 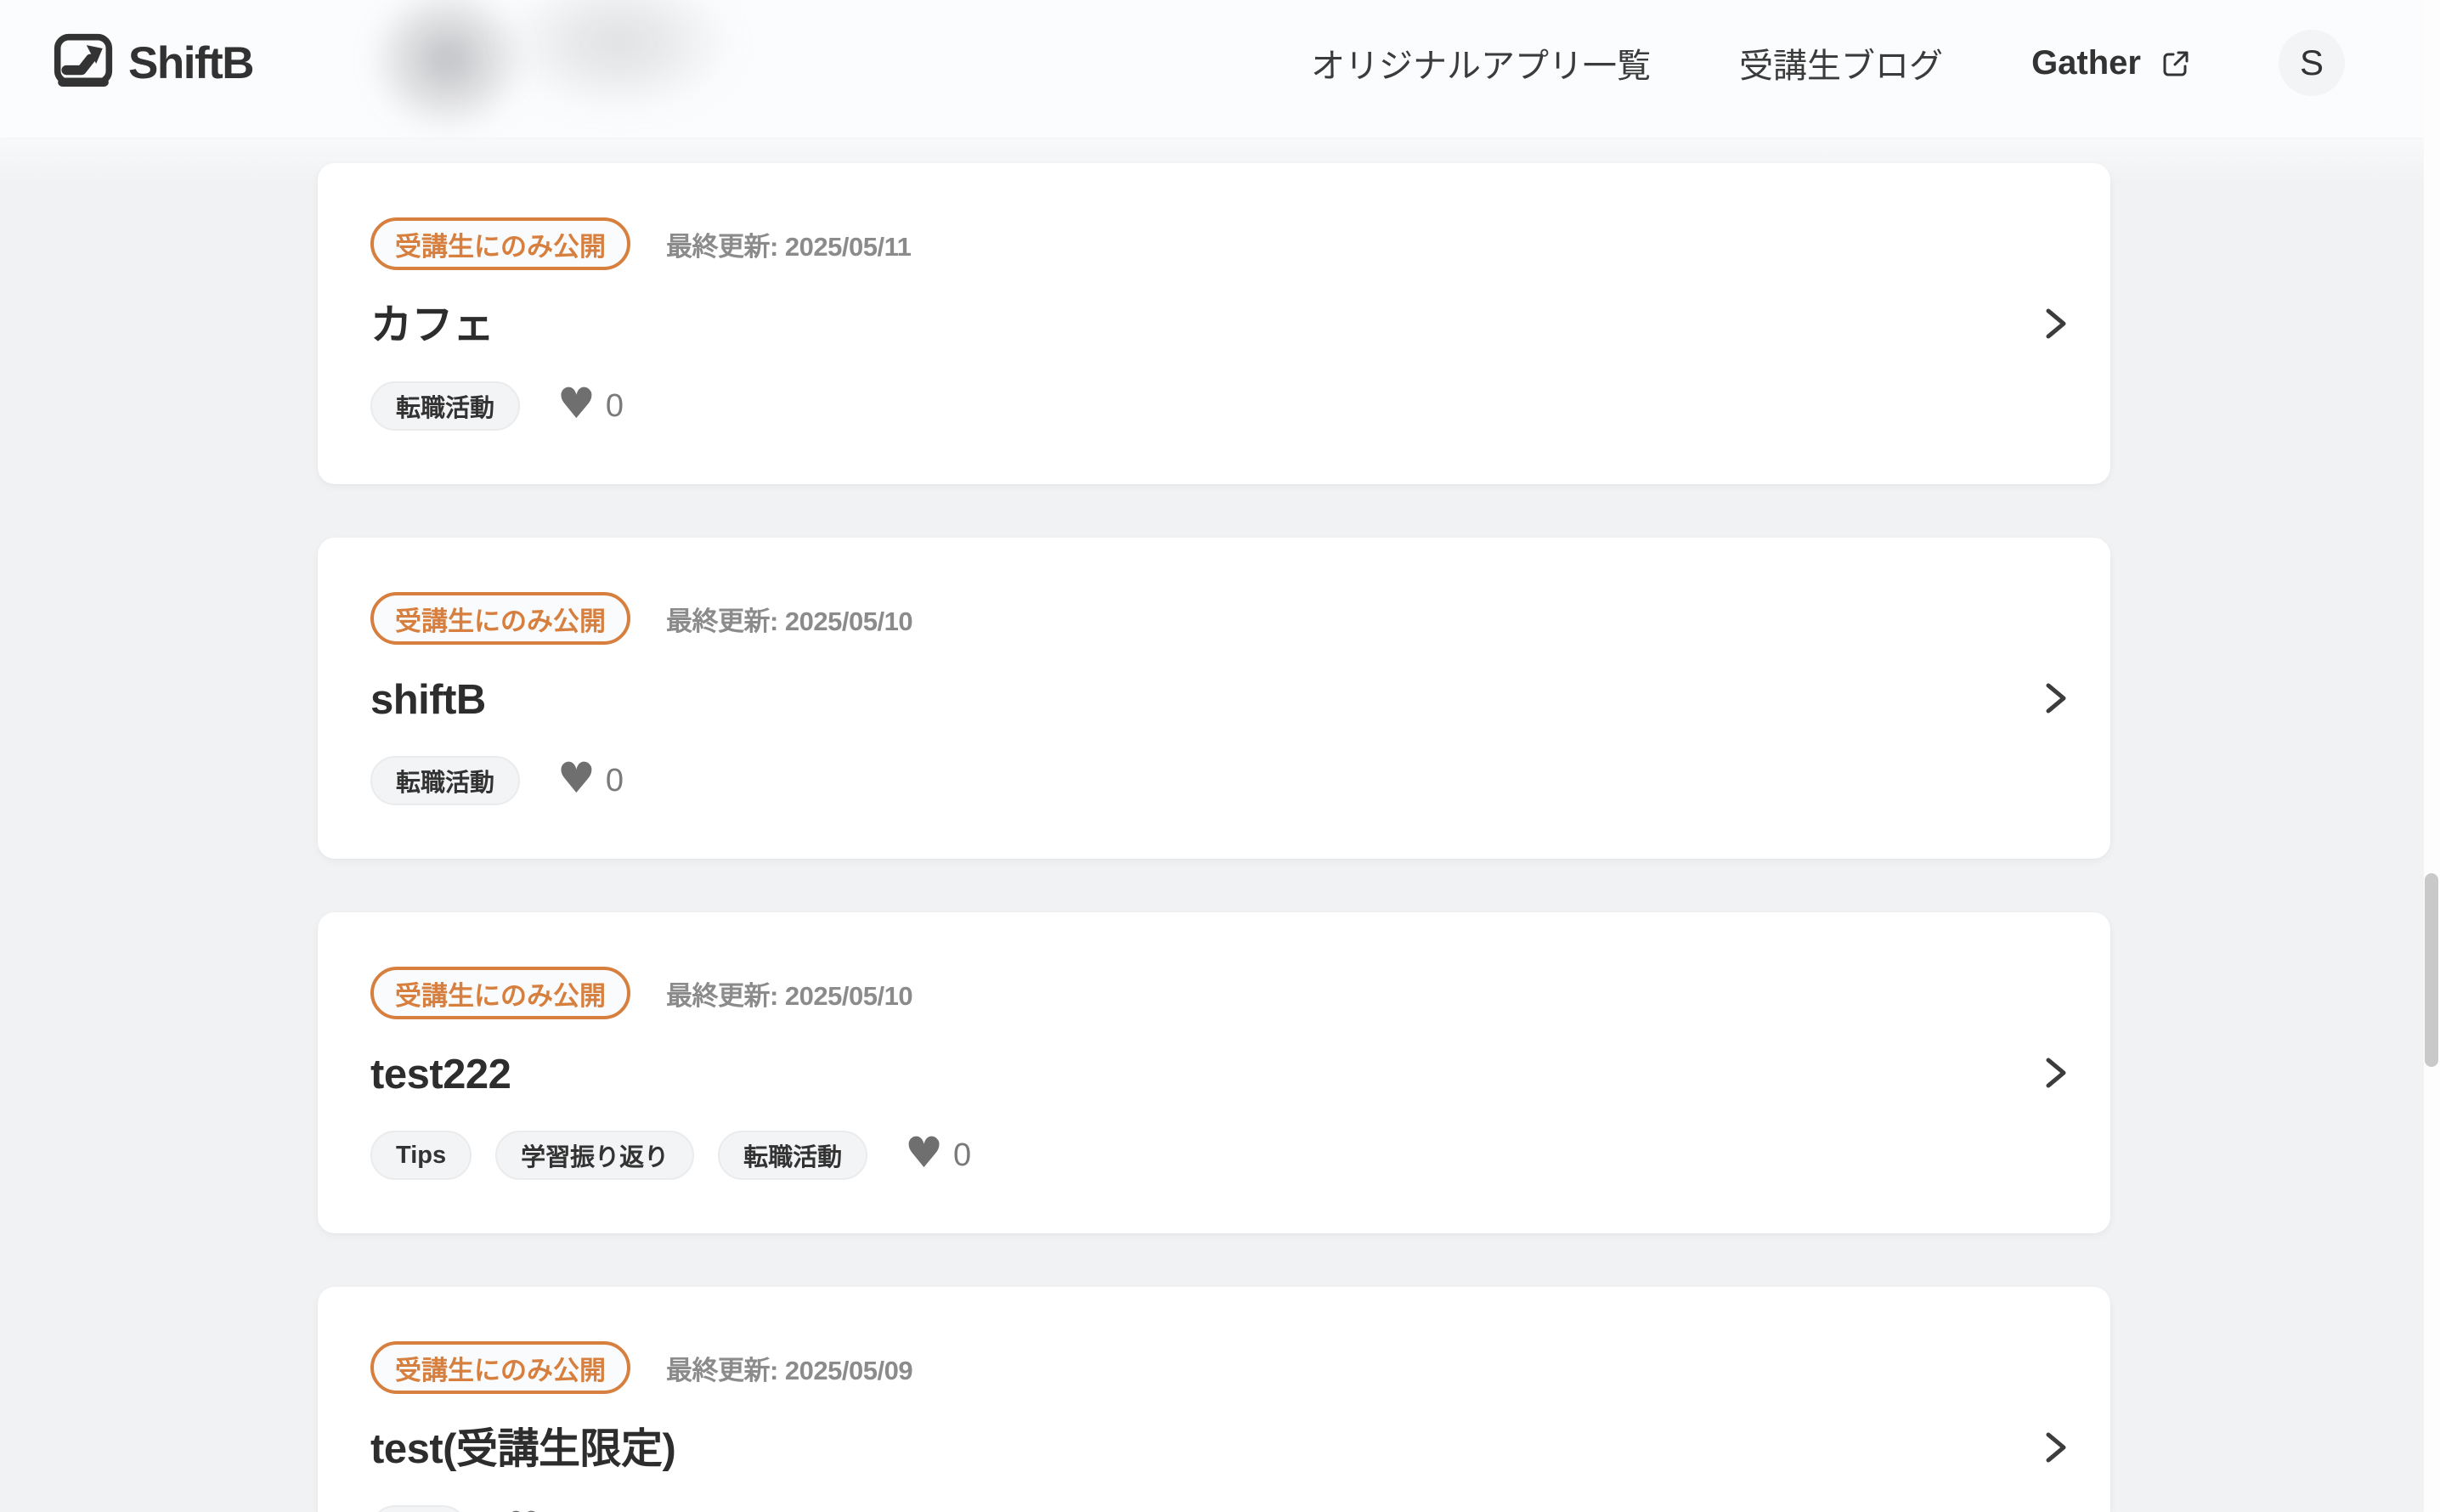 What do you see at coordinates (523, 1449) in the screenshot?
I see `post-title: test(受講生限定)` at bounding box center [523, 1449].